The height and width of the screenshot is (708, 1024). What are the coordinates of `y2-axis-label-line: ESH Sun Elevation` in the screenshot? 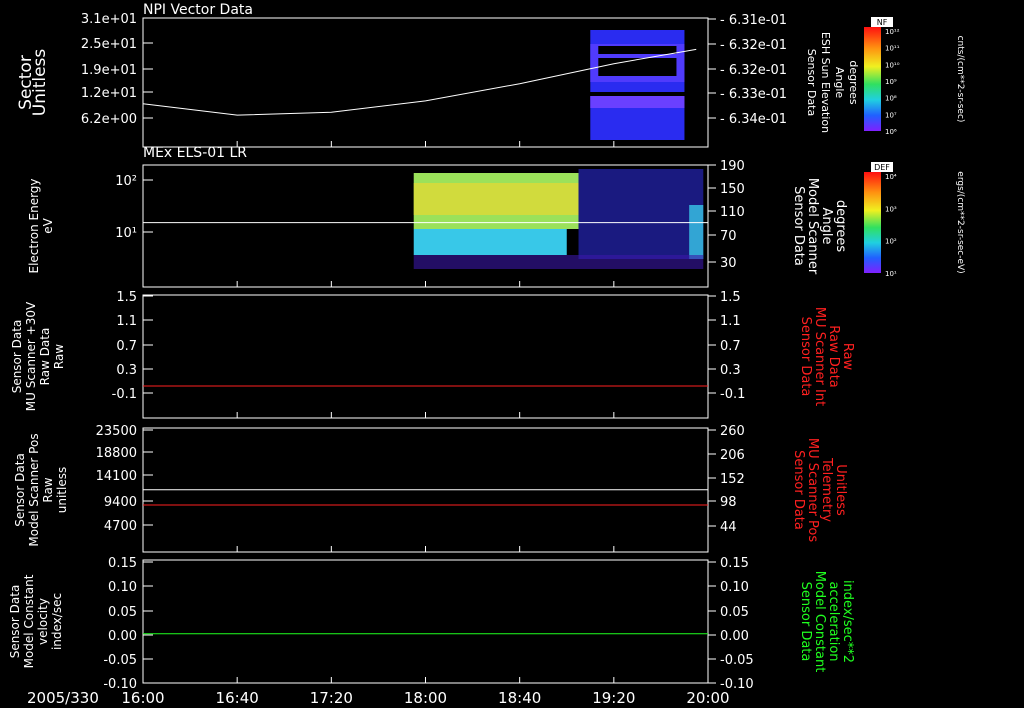 It's located at (825, 82).